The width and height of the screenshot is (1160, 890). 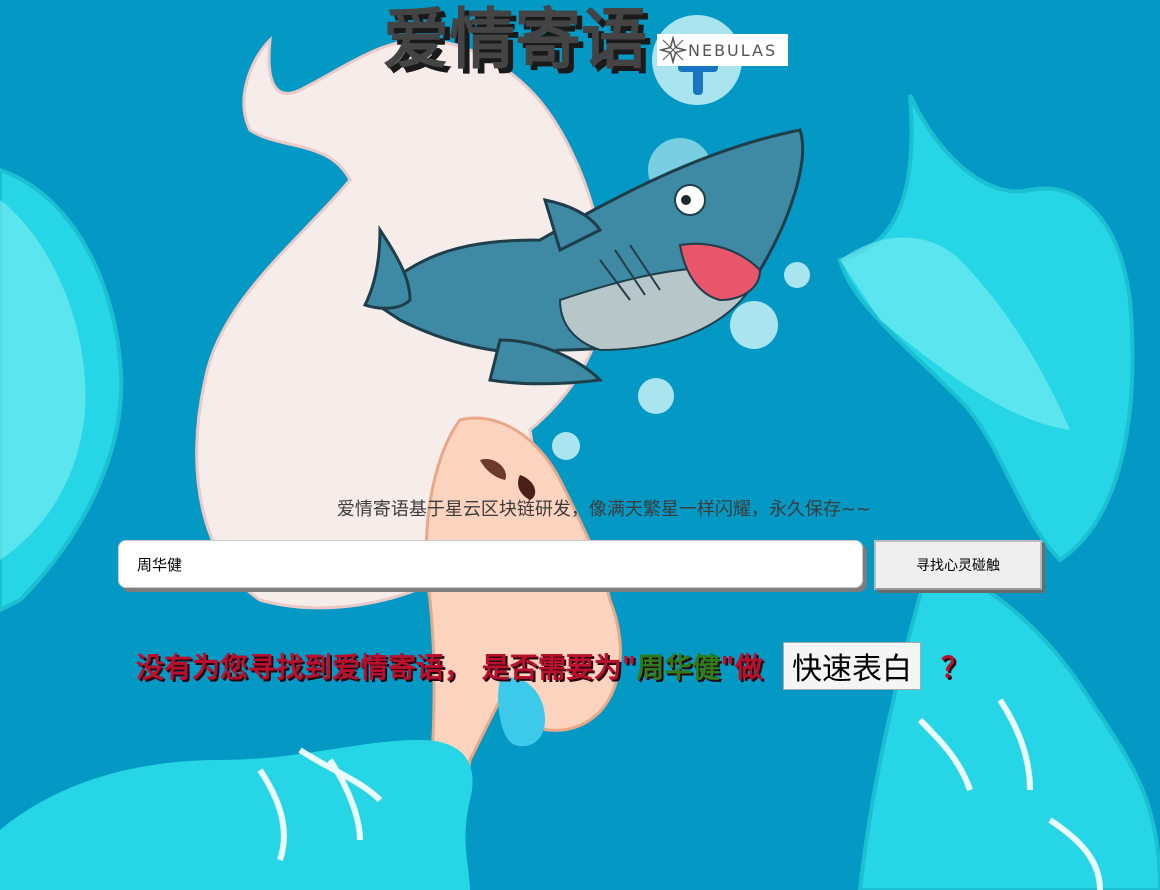 I want to click on subtitle: 爱情寄语基于星云区块链研发，像满天繁星一样闪耀，永久保存~~, so click(x=604, y=509).